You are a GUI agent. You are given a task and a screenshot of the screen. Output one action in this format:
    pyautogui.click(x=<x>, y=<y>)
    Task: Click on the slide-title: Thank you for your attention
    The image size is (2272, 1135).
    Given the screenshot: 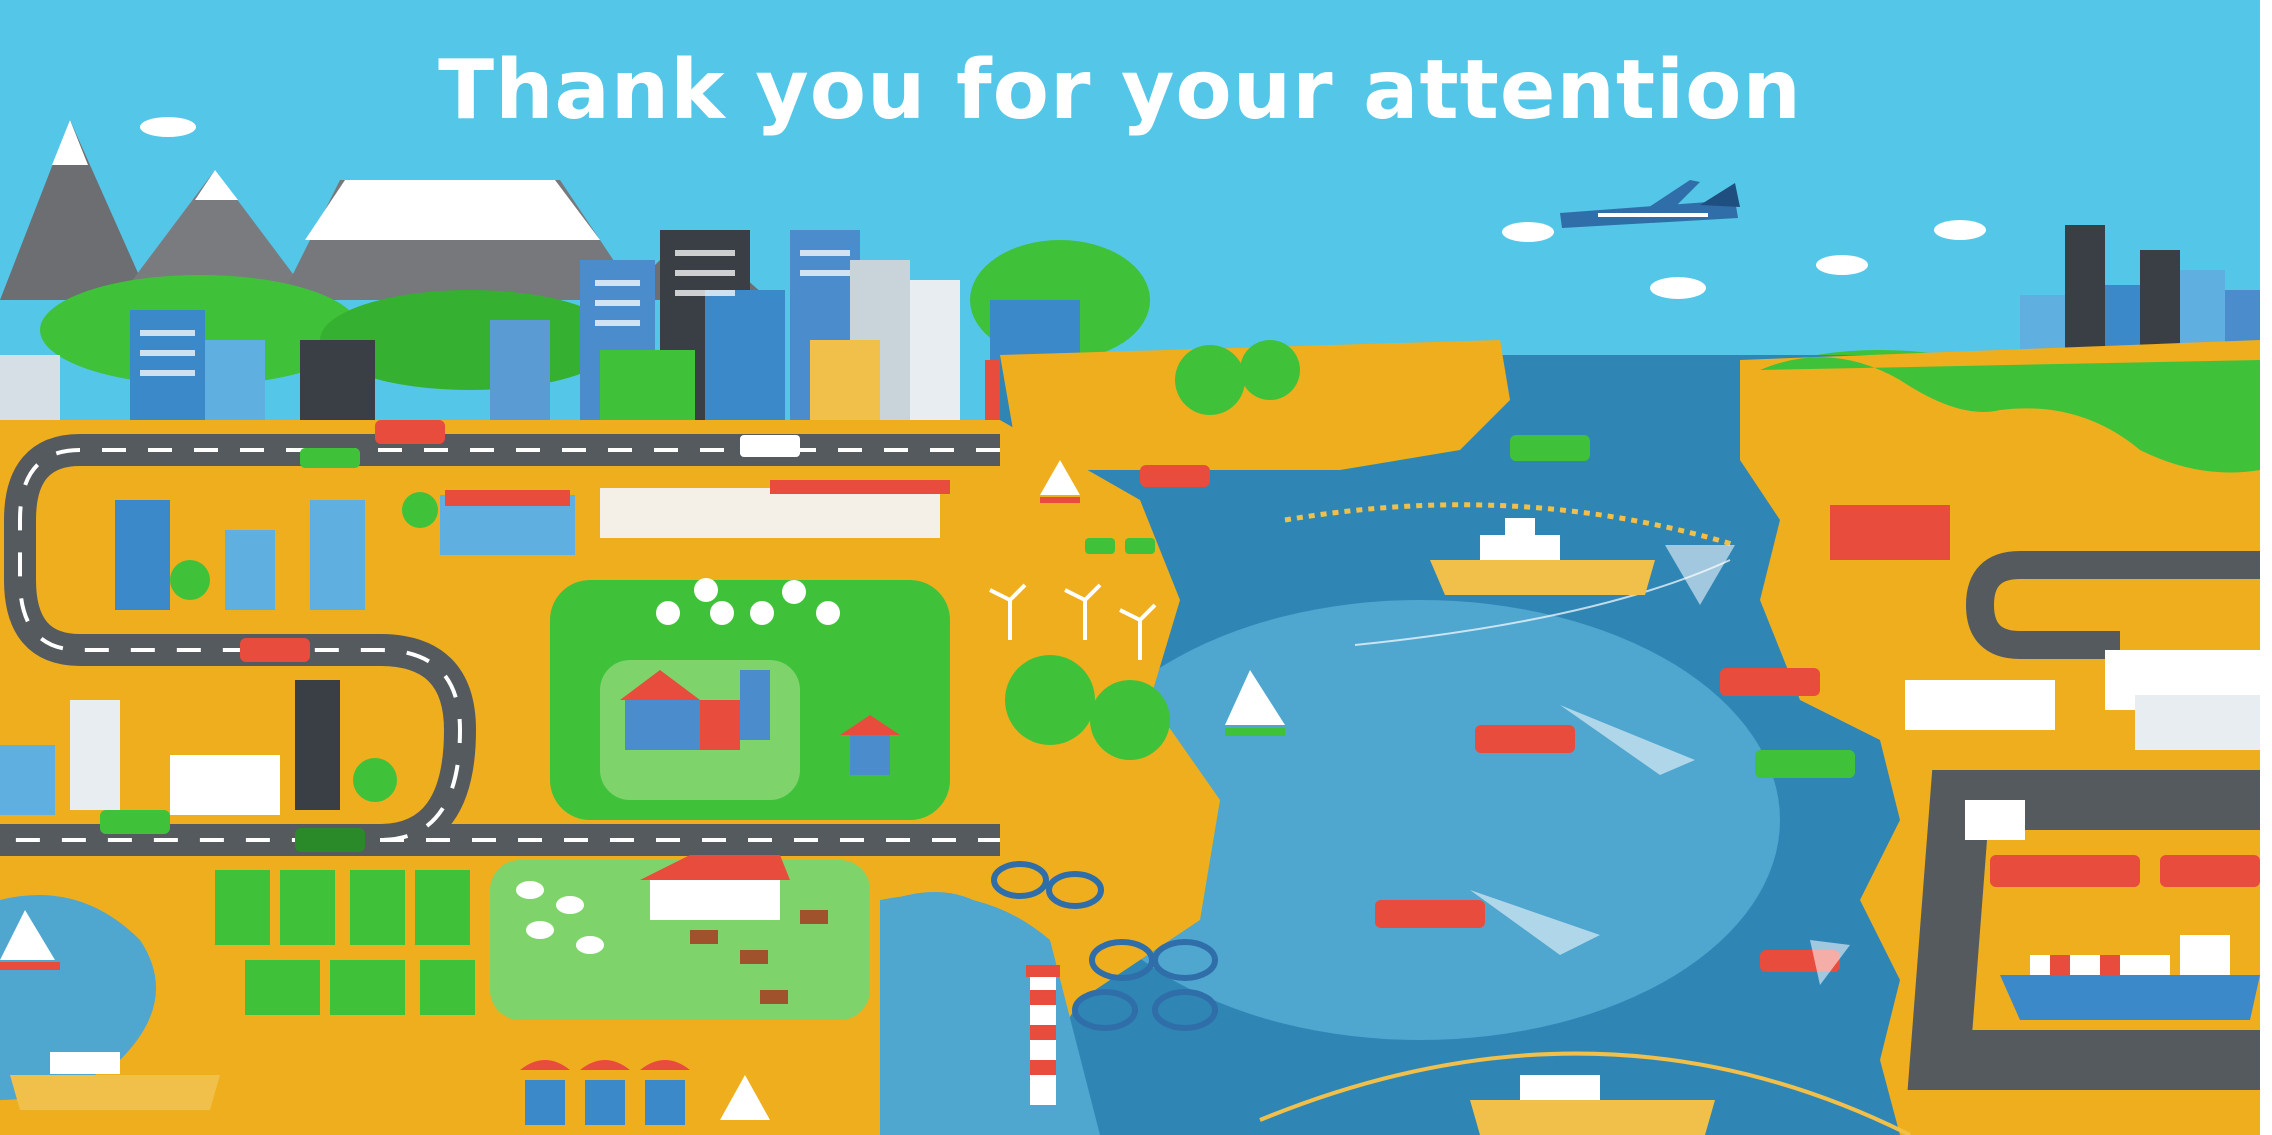 What is the action you would take?
    pyautogui.click(x=1120, y=90)
    